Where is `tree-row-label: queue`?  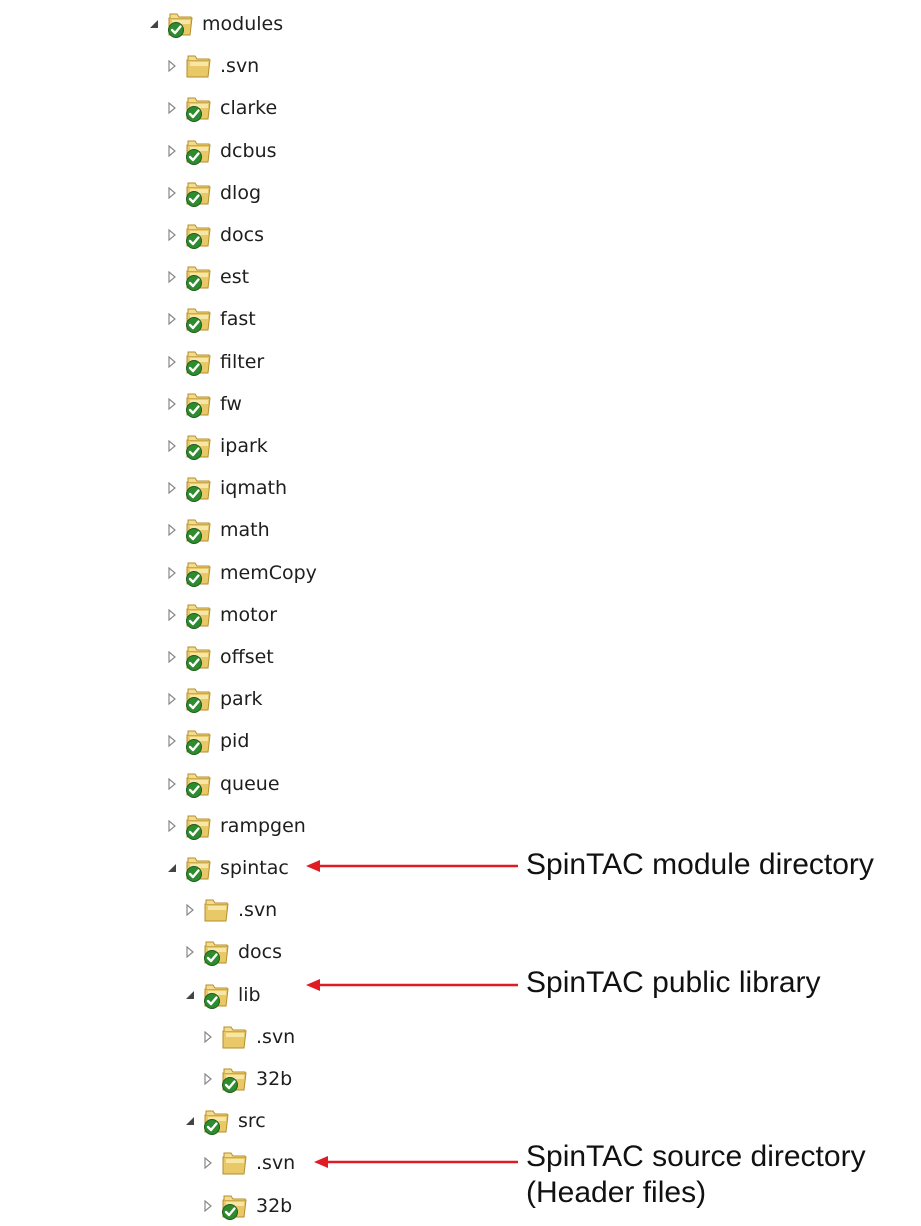 tree-row-label: queue is located at coordinates (250, 783).